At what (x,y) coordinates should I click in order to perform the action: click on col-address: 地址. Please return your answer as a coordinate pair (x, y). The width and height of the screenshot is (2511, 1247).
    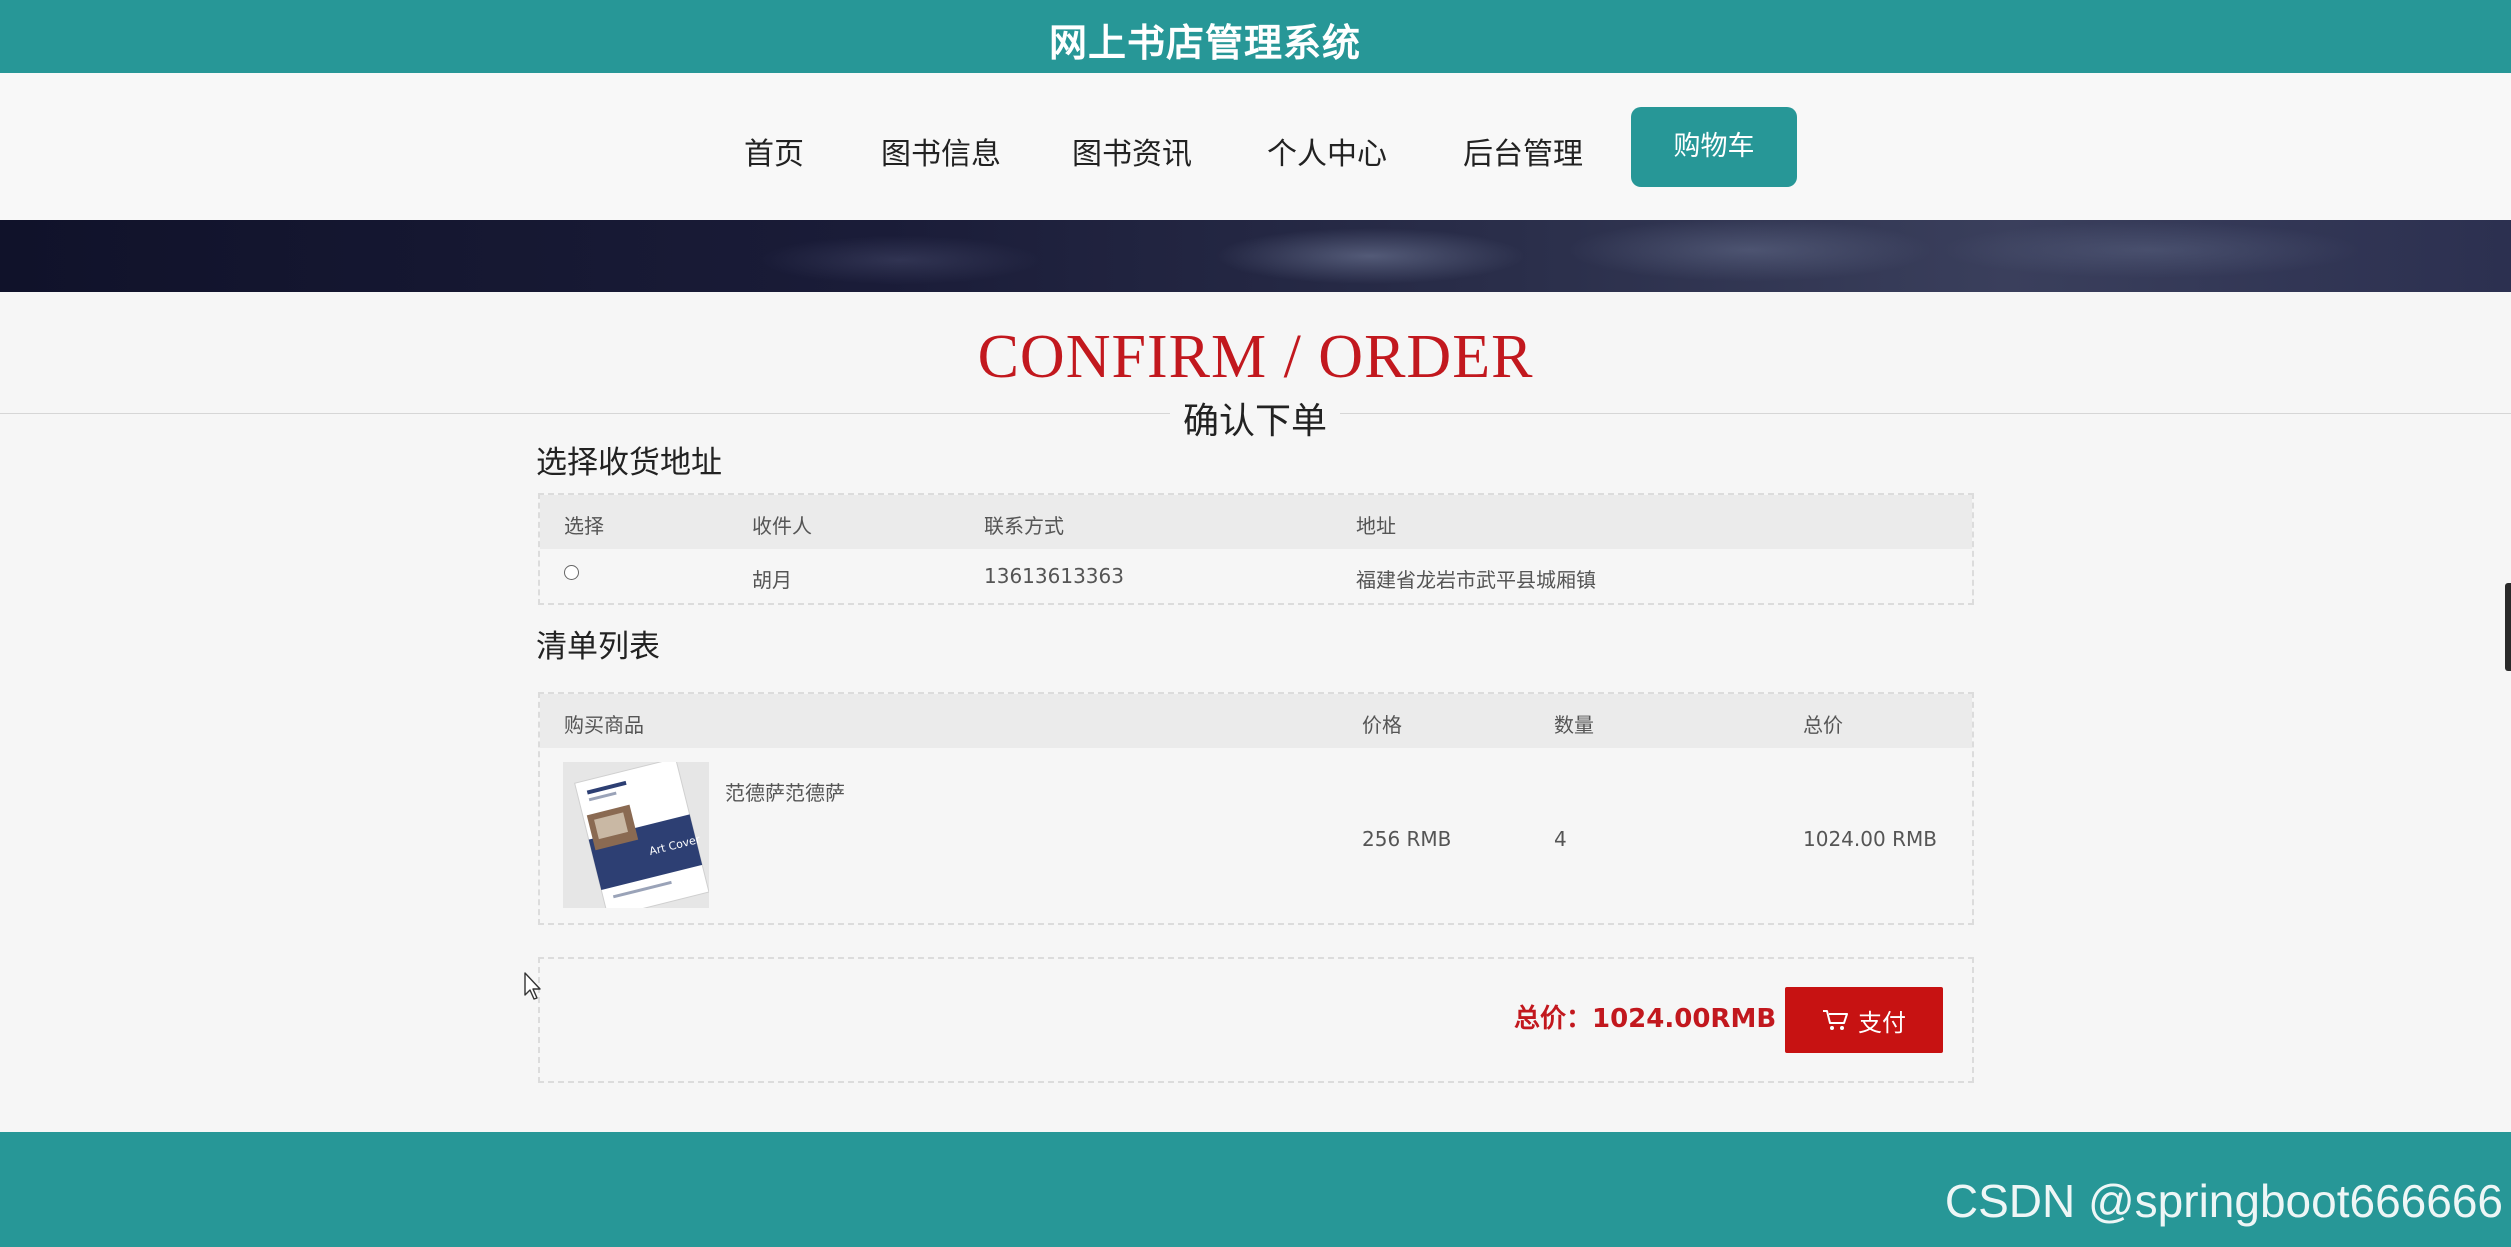
    Looking at the image, I should click on (1376, 526).